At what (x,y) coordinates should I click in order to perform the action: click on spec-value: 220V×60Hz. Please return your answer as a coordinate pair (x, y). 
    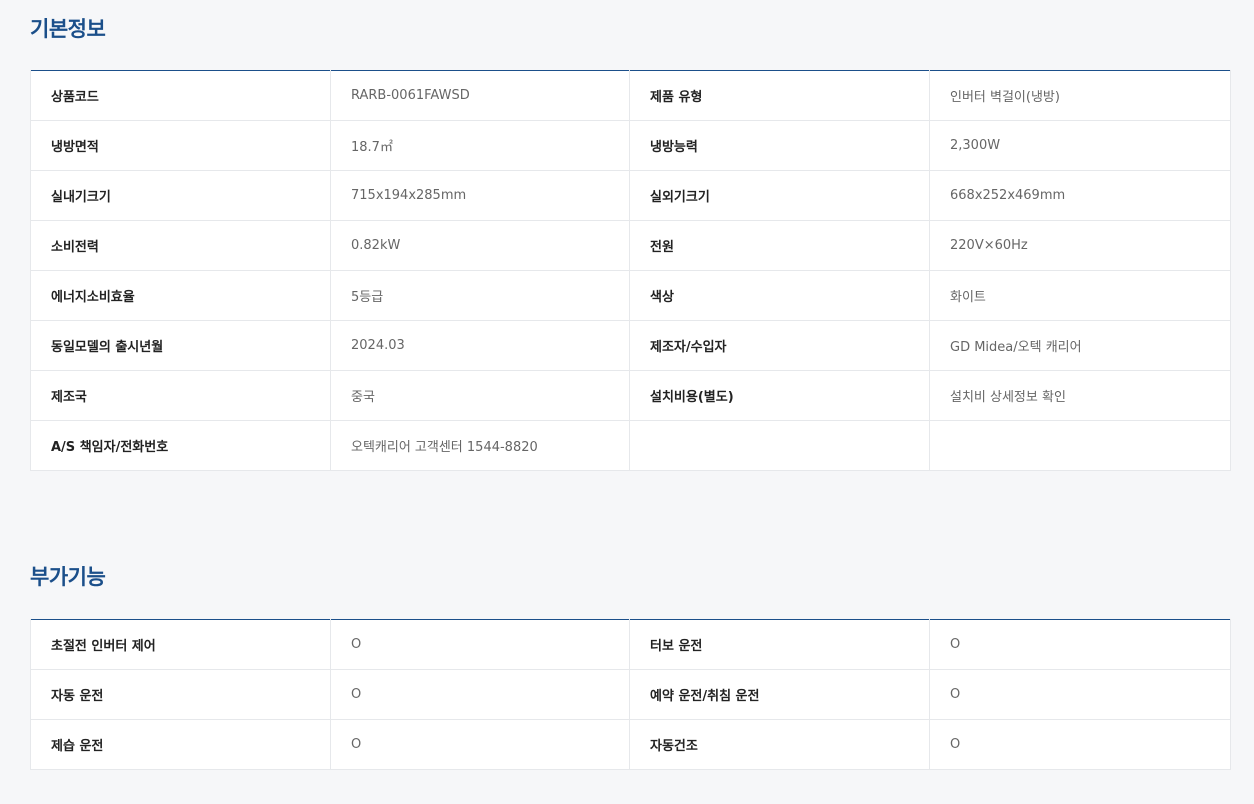
    Looking at the image, I should click on (1080, 245).